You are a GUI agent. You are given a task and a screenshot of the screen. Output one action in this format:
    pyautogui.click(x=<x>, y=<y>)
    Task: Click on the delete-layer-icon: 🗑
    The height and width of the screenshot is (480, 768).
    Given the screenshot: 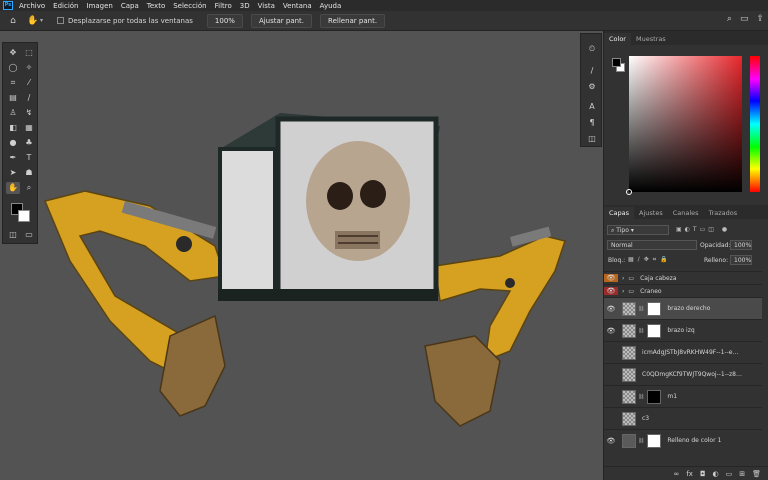 What is the action you would take?
    pyautogui.click(x=756, y=474)
    